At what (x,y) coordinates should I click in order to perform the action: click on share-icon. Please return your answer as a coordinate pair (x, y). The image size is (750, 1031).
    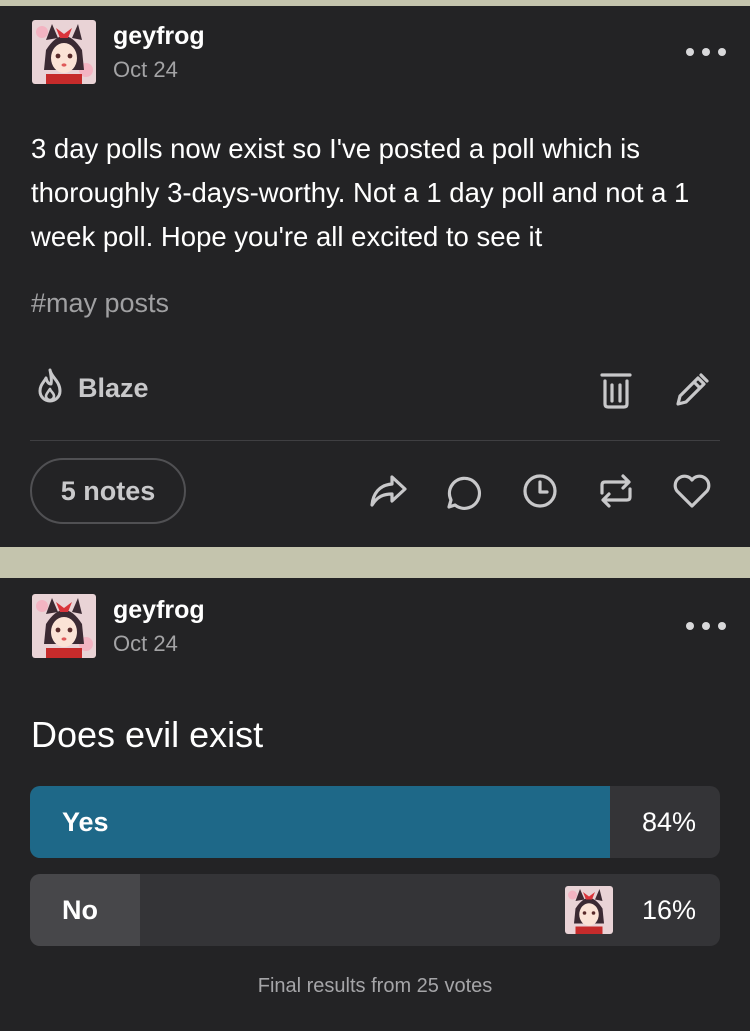
    Looking at the image, I should click on (388, 491).